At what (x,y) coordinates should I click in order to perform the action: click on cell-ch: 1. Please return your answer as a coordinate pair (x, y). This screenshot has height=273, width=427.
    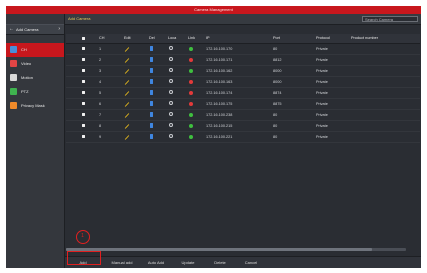
    Looking at the image, I should click on (100, 49).